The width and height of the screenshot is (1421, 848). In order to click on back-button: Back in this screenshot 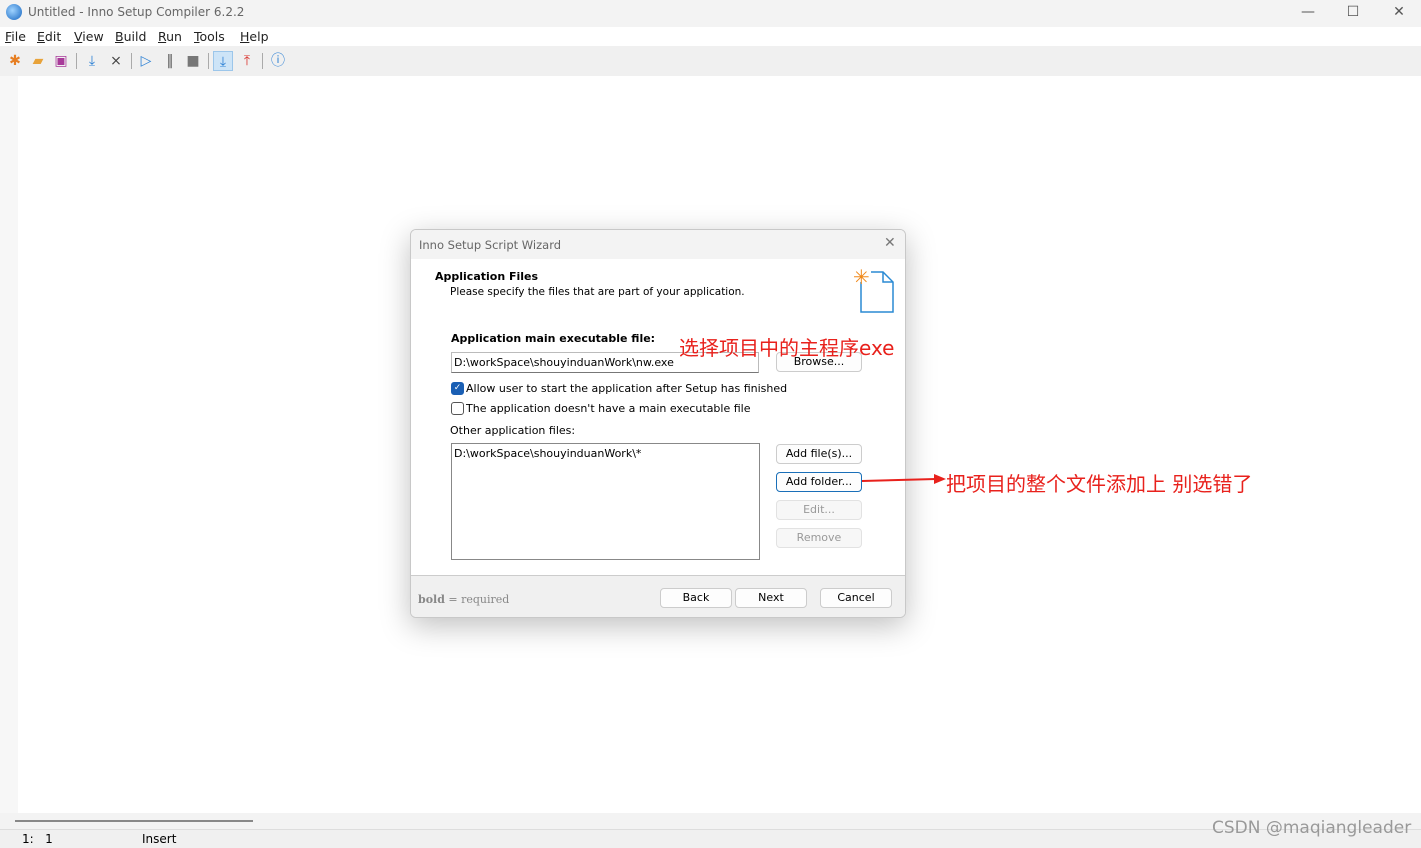, I will do `click(696, 598)`.